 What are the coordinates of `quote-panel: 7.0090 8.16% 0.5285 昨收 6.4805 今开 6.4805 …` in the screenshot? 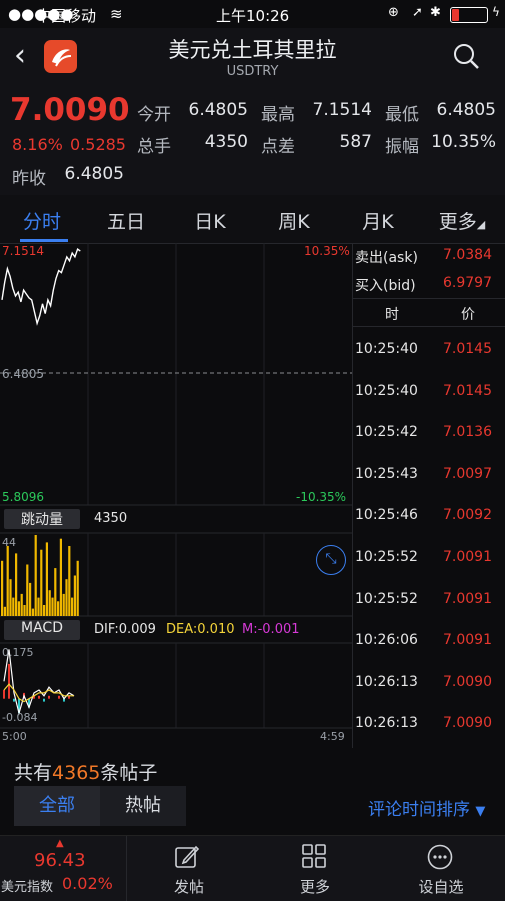 It's located at (252, 142).